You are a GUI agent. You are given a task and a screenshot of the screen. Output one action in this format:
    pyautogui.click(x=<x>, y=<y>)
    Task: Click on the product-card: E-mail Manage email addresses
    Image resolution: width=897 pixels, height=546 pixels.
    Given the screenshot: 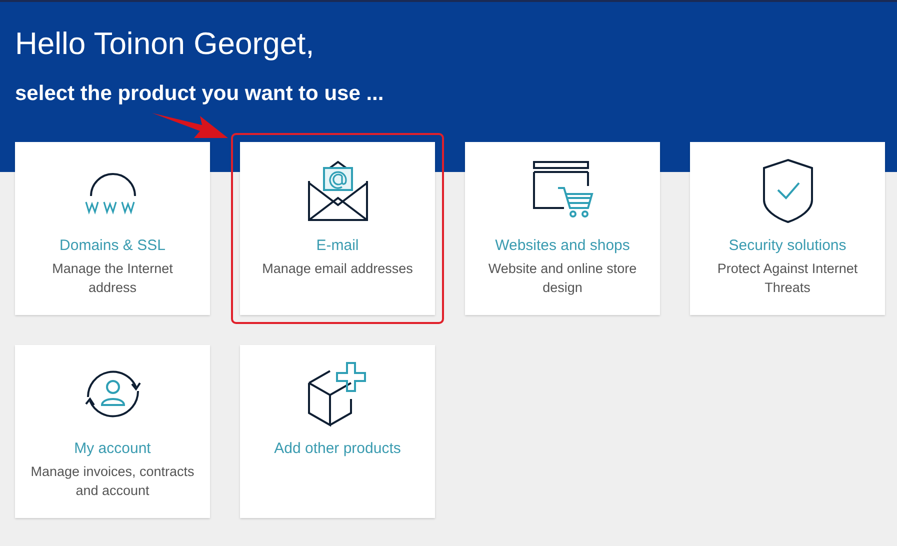 What is the action you would take?
    pyautogui.click(x=337, y=228)
    